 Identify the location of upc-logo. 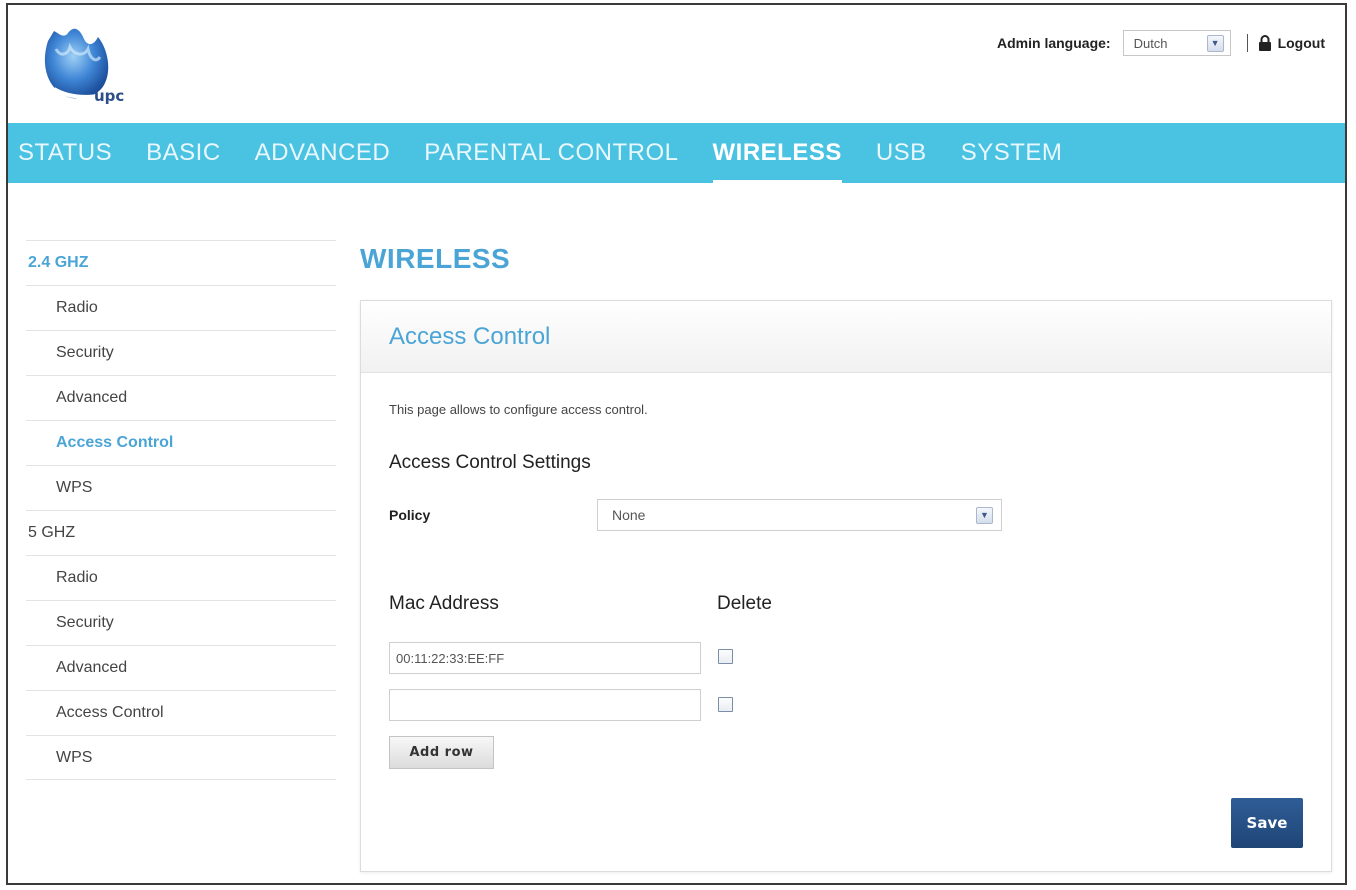
(89, 63).